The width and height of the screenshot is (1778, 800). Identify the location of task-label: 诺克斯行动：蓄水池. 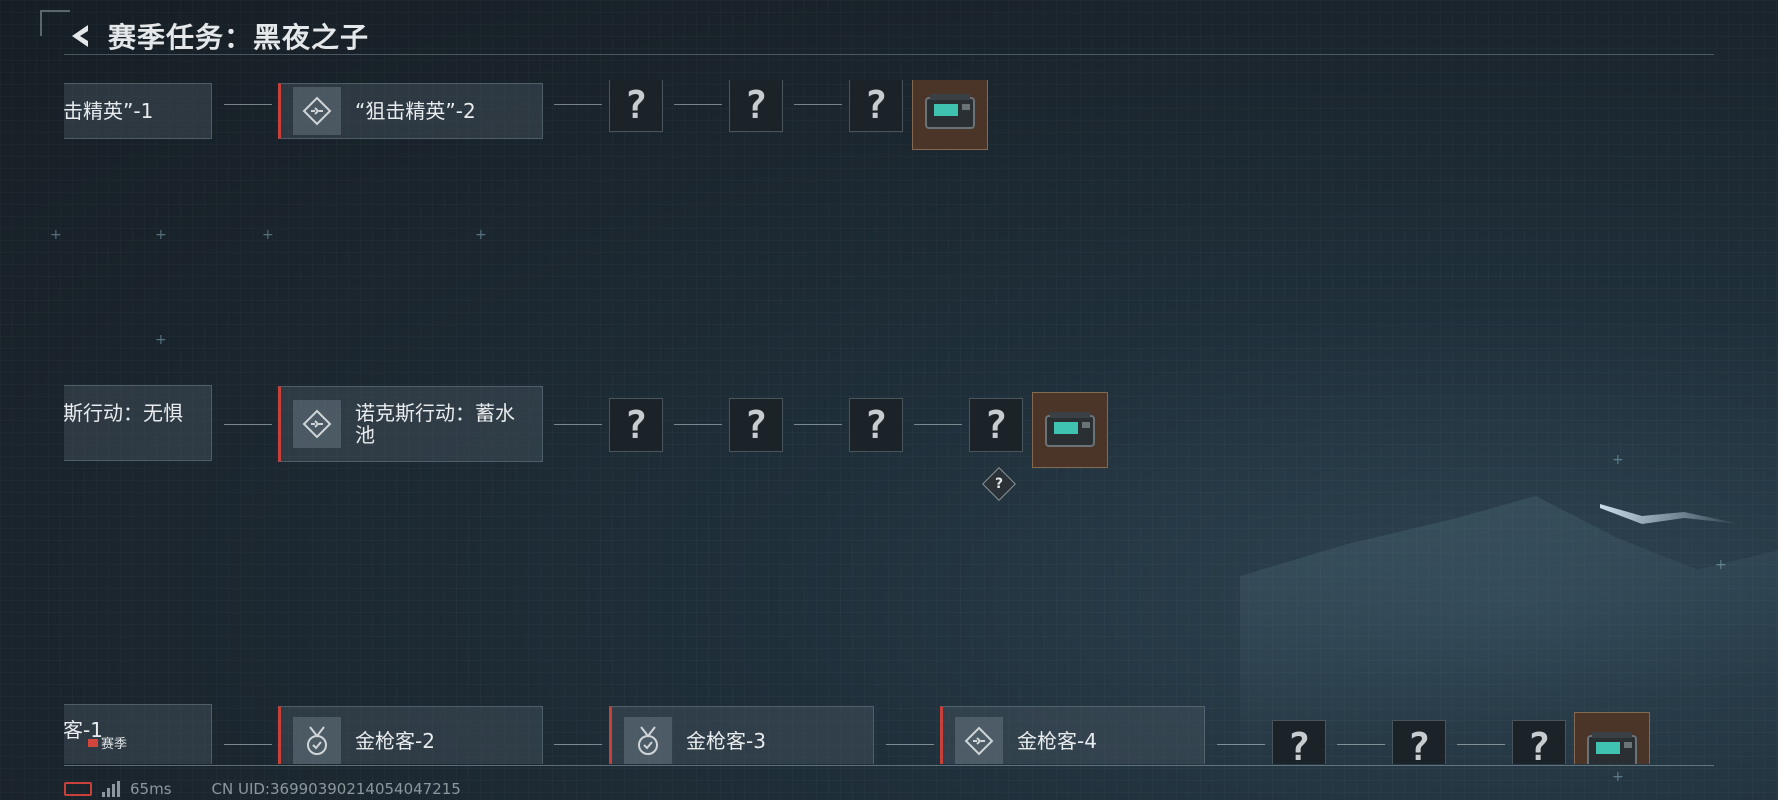
(435, 424).